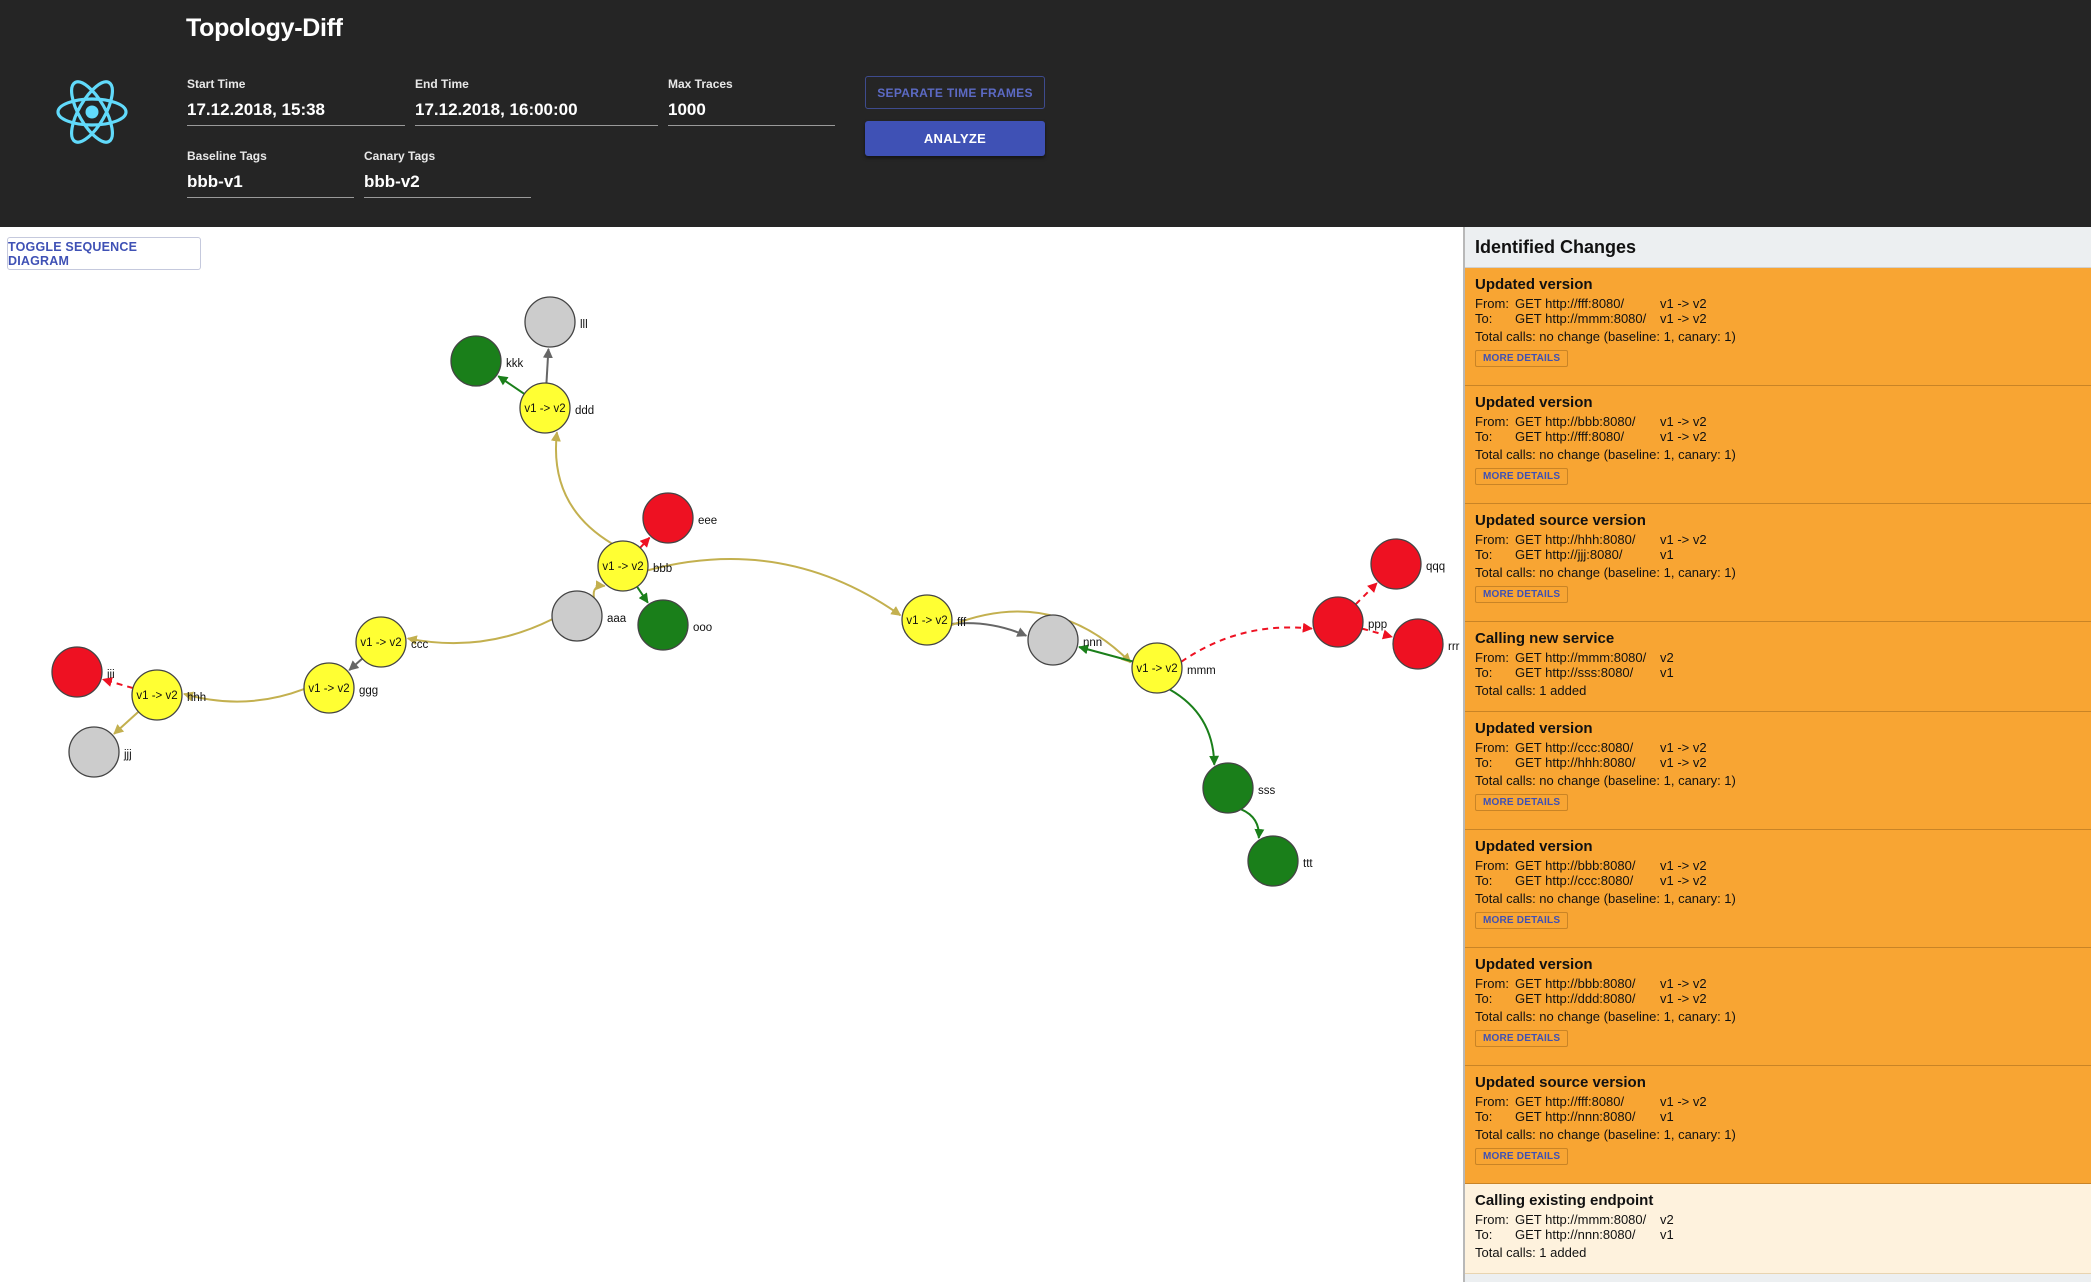 This screenshot has height=1282, width=2091. I want to click on baseline-tags-field: Baseline Tags bbb-v1, so click(270, 173).